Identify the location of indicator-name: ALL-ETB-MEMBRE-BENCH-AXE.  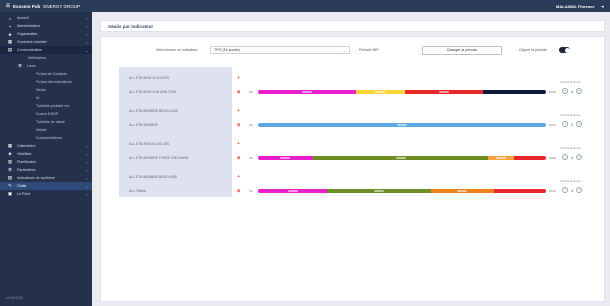
(154, 111).